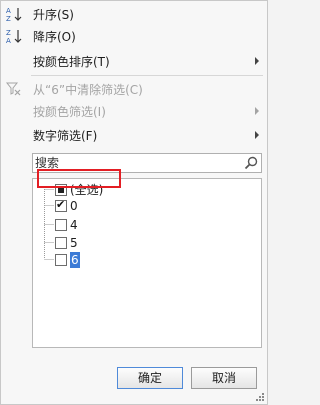 The width and height of the screenshot is (320, 405). I want to click on tree-connector-lines, so click(49, 224).